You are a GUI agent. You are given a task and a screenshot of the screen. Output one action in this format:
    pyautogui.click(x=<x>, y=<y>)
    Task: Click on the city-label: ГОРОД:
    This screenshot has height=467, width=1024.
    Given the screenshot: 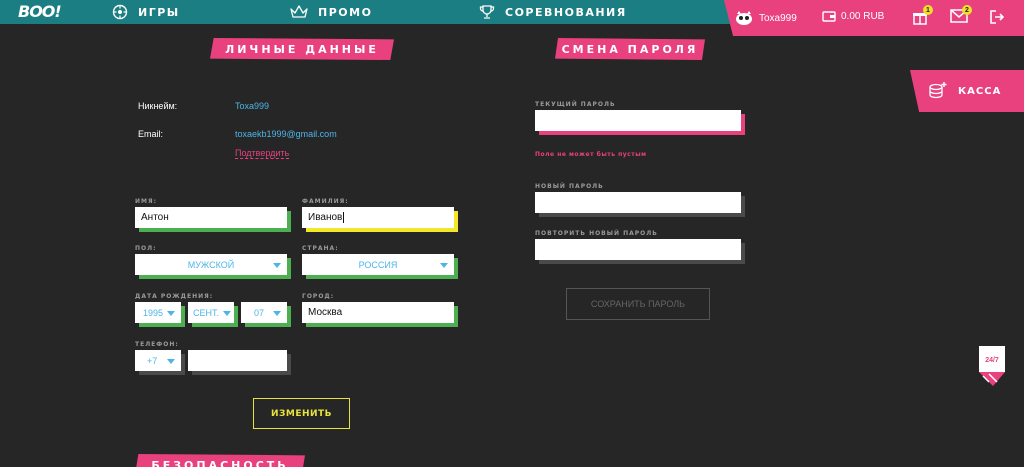 What is the action you would take?
    pyautogui.click(x=318, y=296)
    